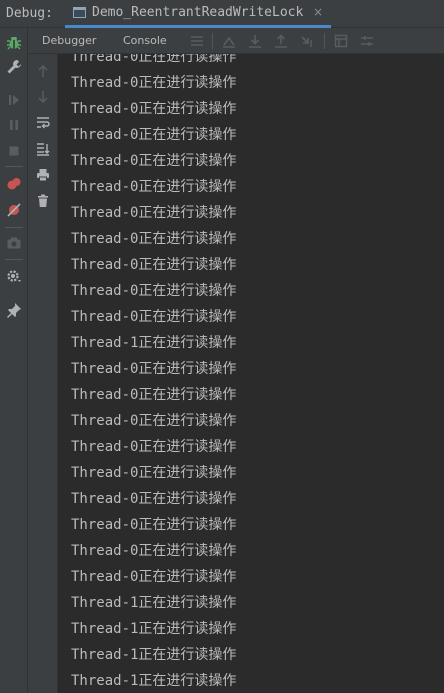 The width and height of the screenshot is (444, 693). Describe the element at coordinates (229, 41) in the screenshot. I see `show-execution-point-icon` at that location.